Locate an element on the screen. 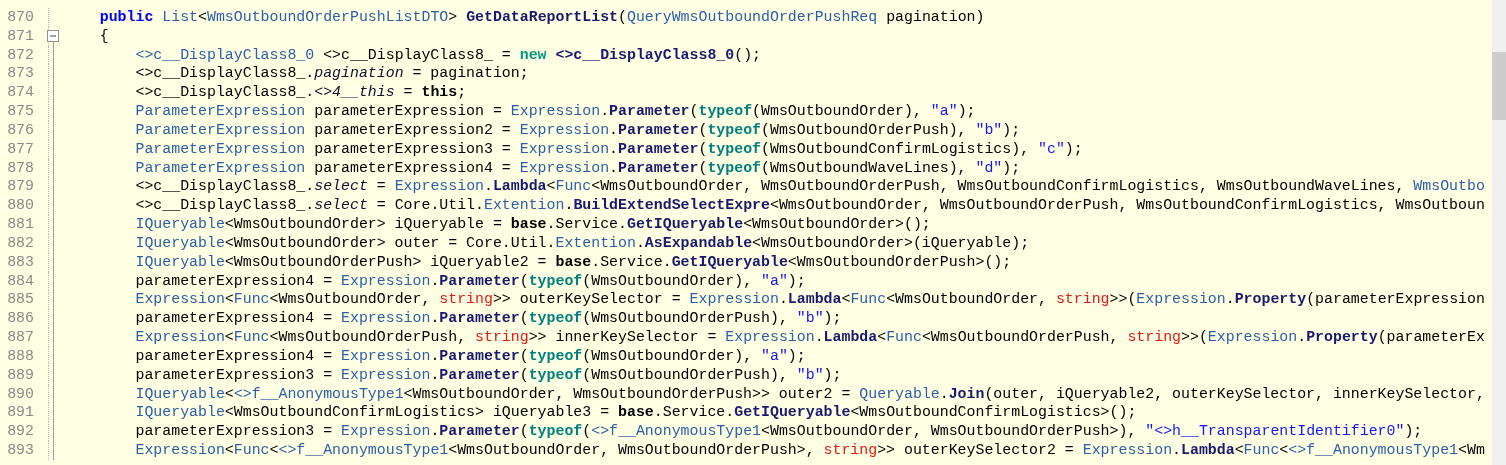 This screenshot has height=465, width=1506. code-line: <>c__DisplayClass8_0 <>c__DisplayClass8_ = new <>c__DisplayClass8_0(); is located at coordinates (448, 55).